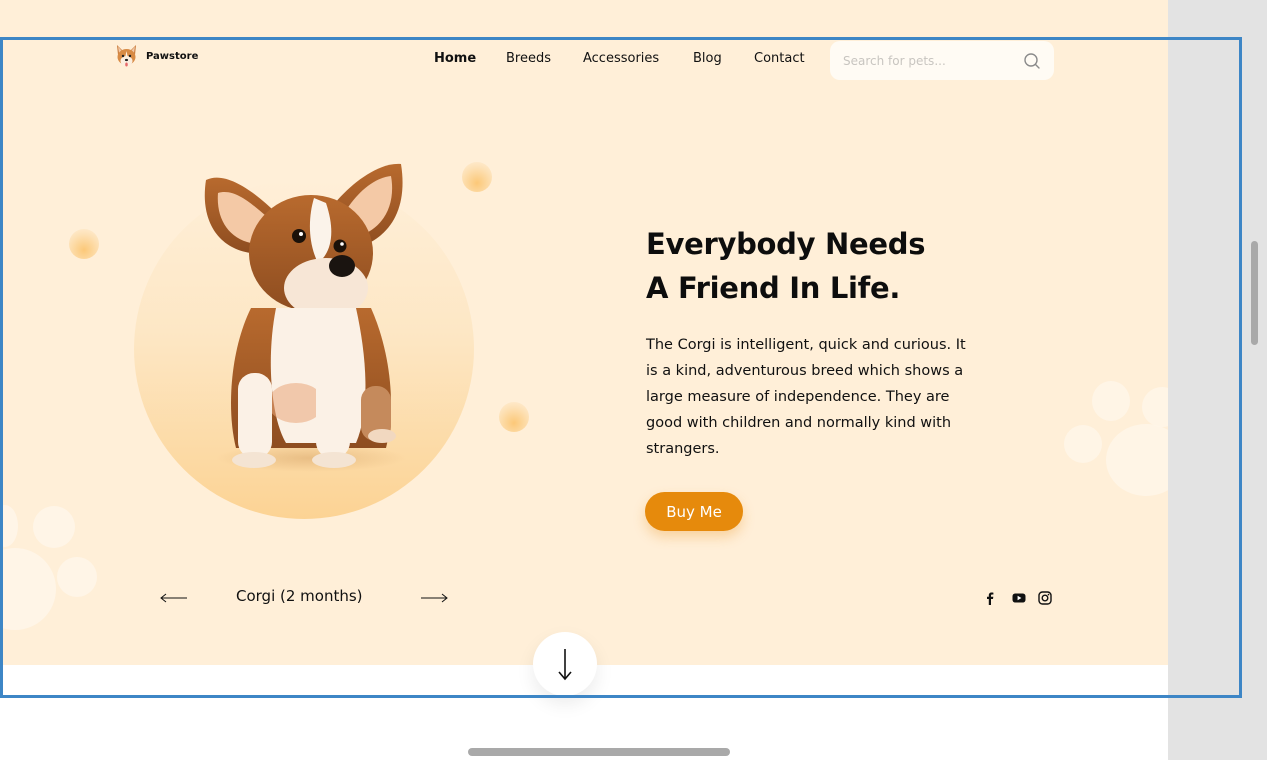 Image resolution: width=1267 pixels, height=760 pixels. I want to click on search-box, so click(942, 60).